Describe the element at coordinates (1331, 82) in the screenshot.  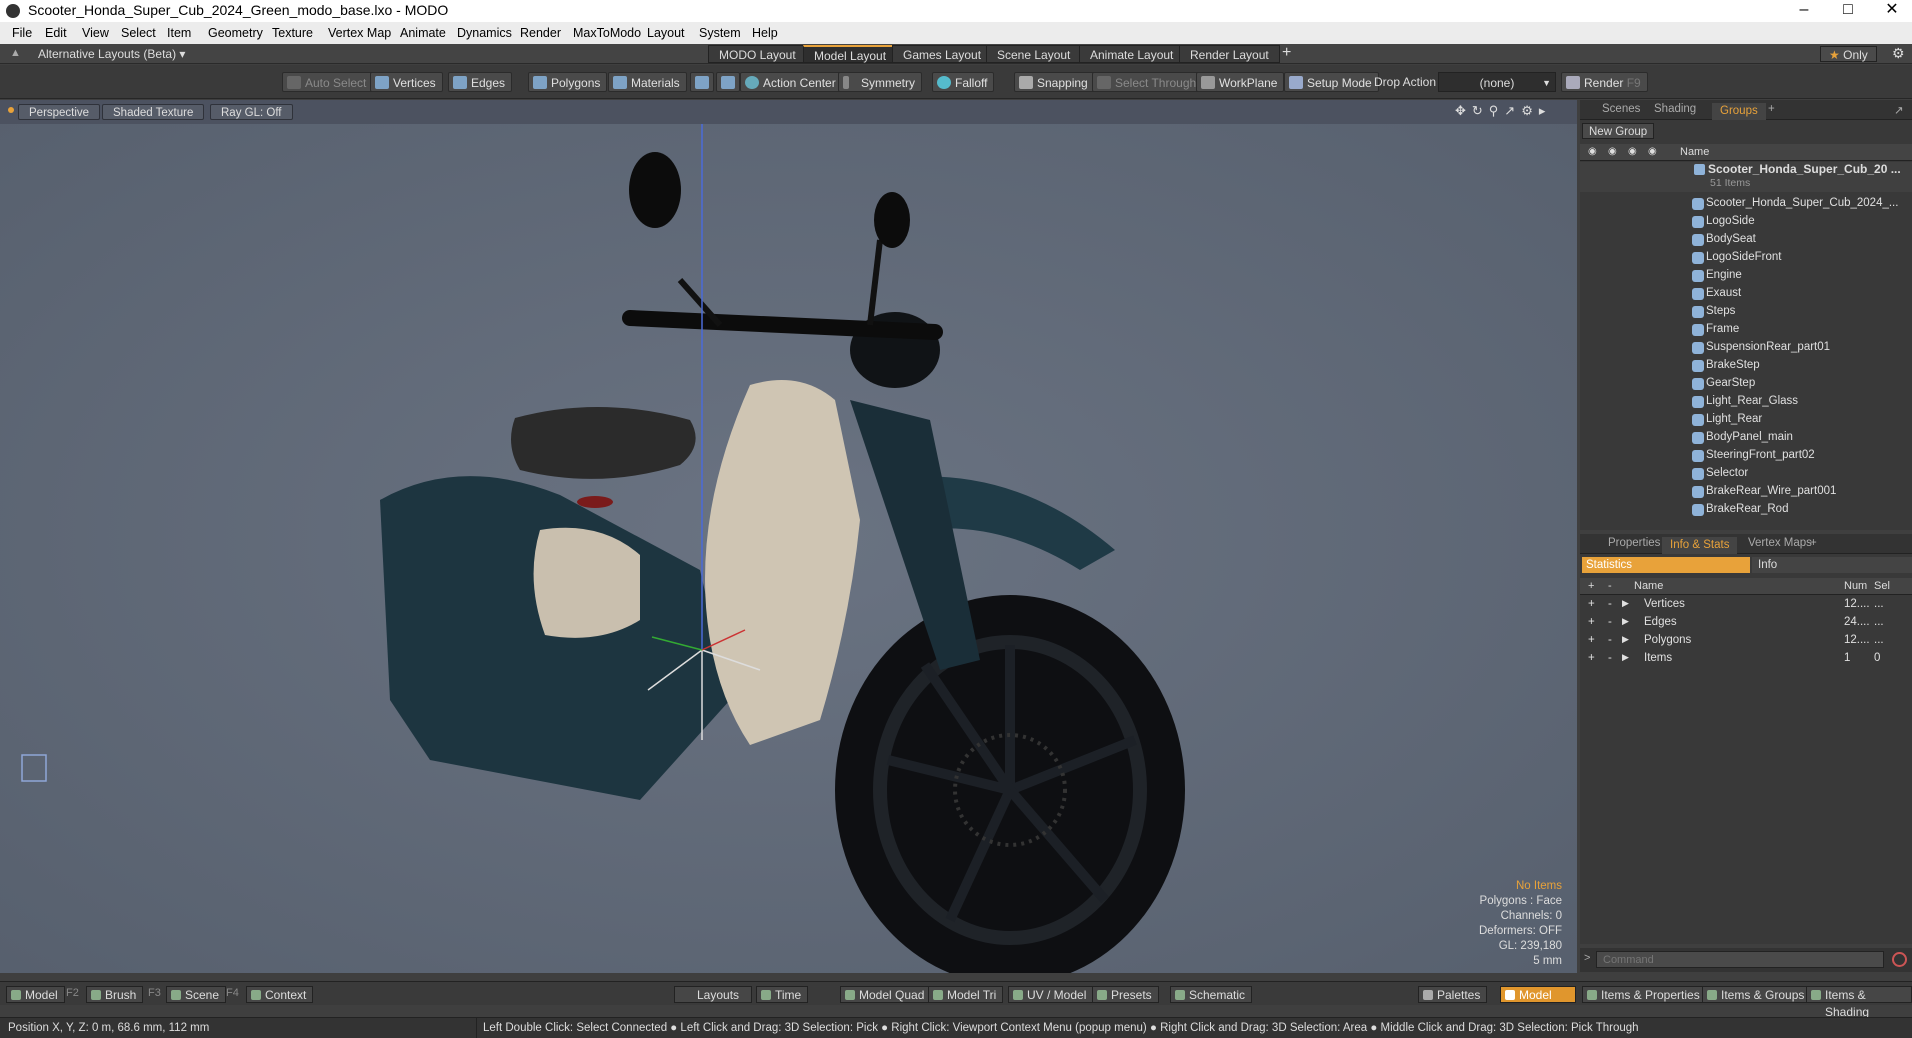
I see `setup-mode-button: Setup Mode` at that location.